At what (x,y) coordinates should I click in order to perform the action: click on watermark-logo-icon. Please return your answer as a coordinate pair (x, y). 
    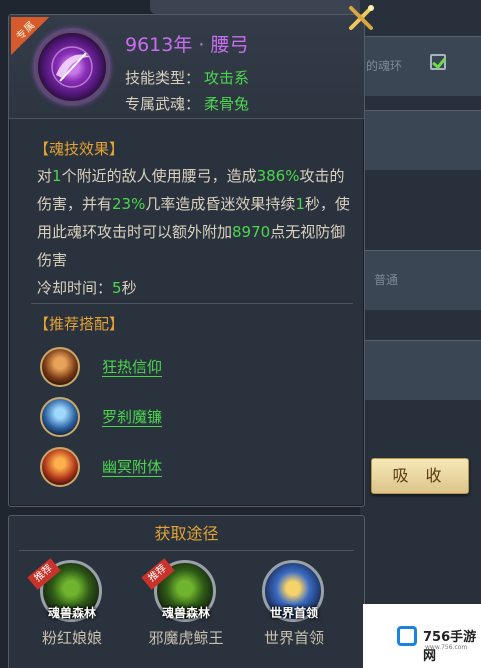
    Looking at the image, I should click on (407, 636).